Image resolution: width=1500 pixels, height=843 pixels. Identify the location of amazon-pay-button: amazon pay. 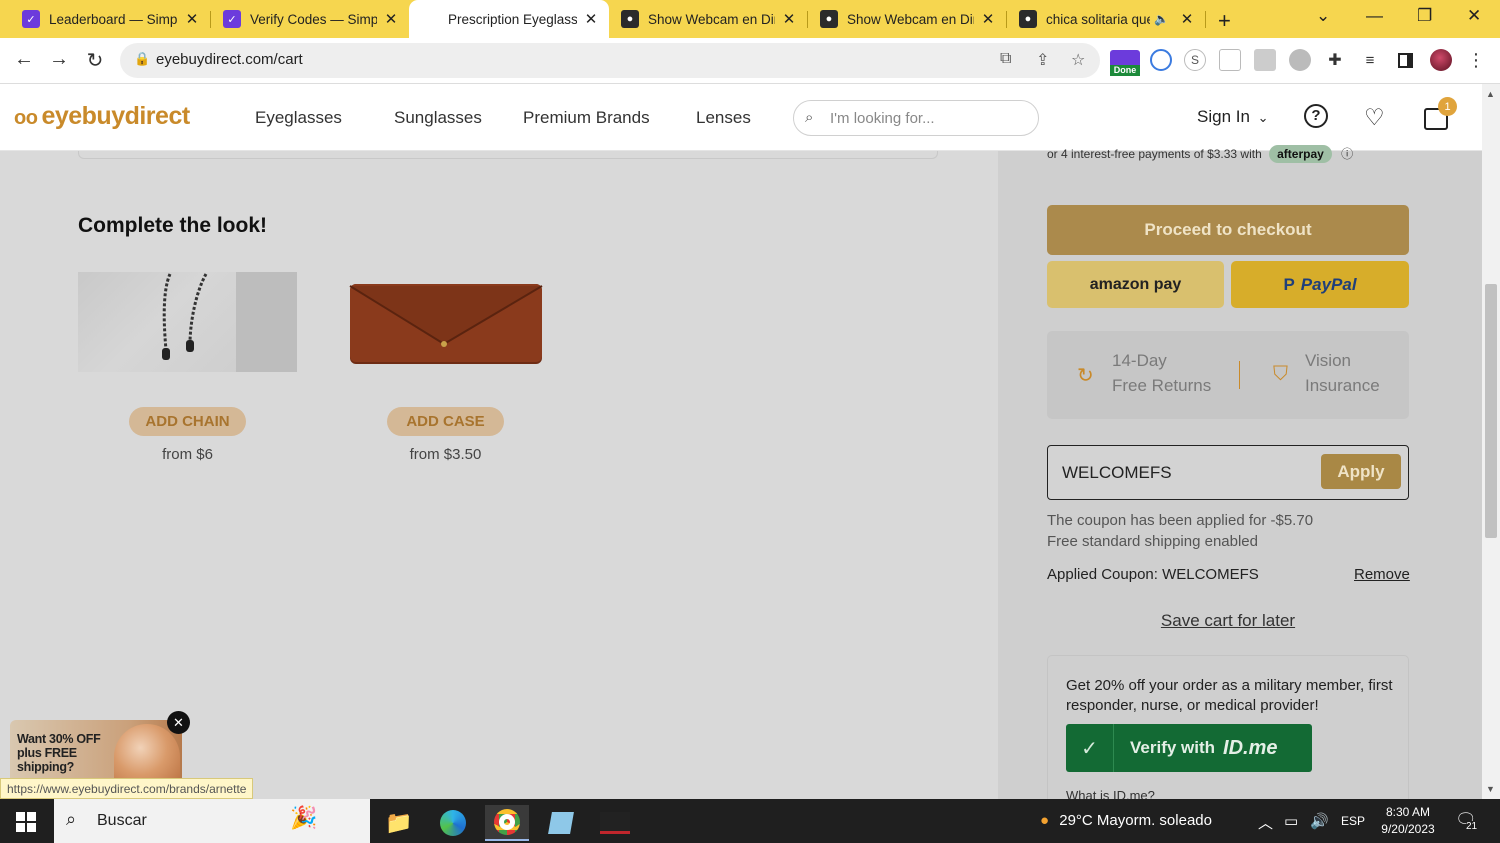
(1135, 284).